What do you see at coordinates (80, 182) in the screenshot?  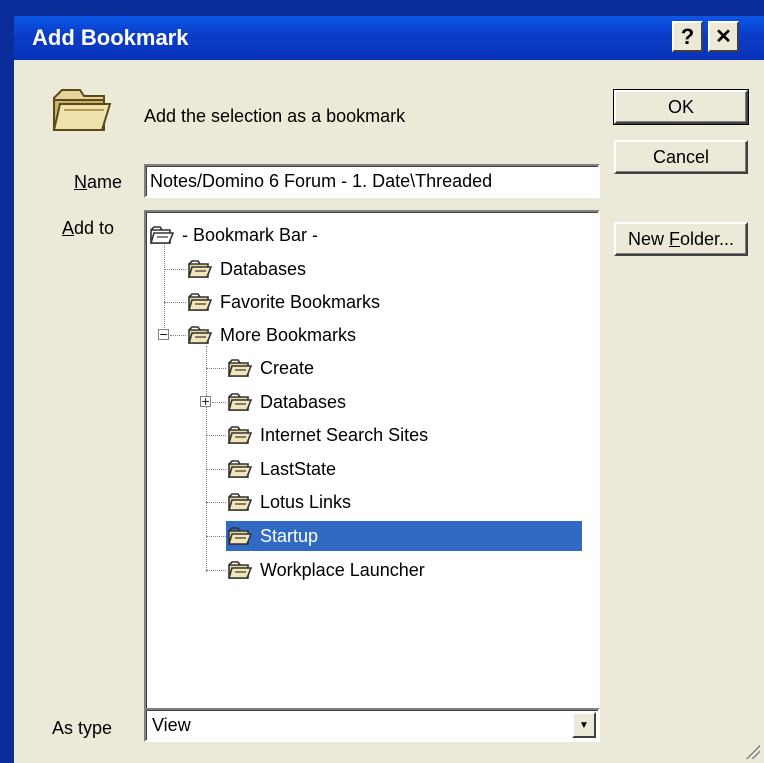 I see `name-label-accel: N` at bounding box center [80, 182].